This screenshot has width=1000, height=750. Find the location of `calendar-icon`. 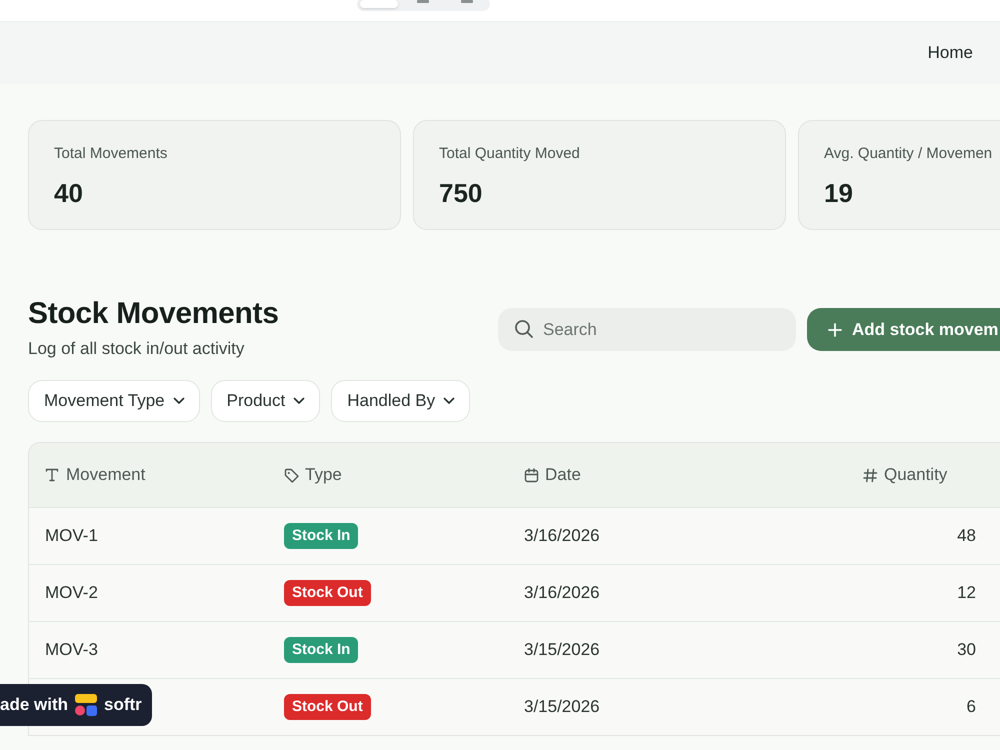

calendar-icon is located at coordinates (531, 475).